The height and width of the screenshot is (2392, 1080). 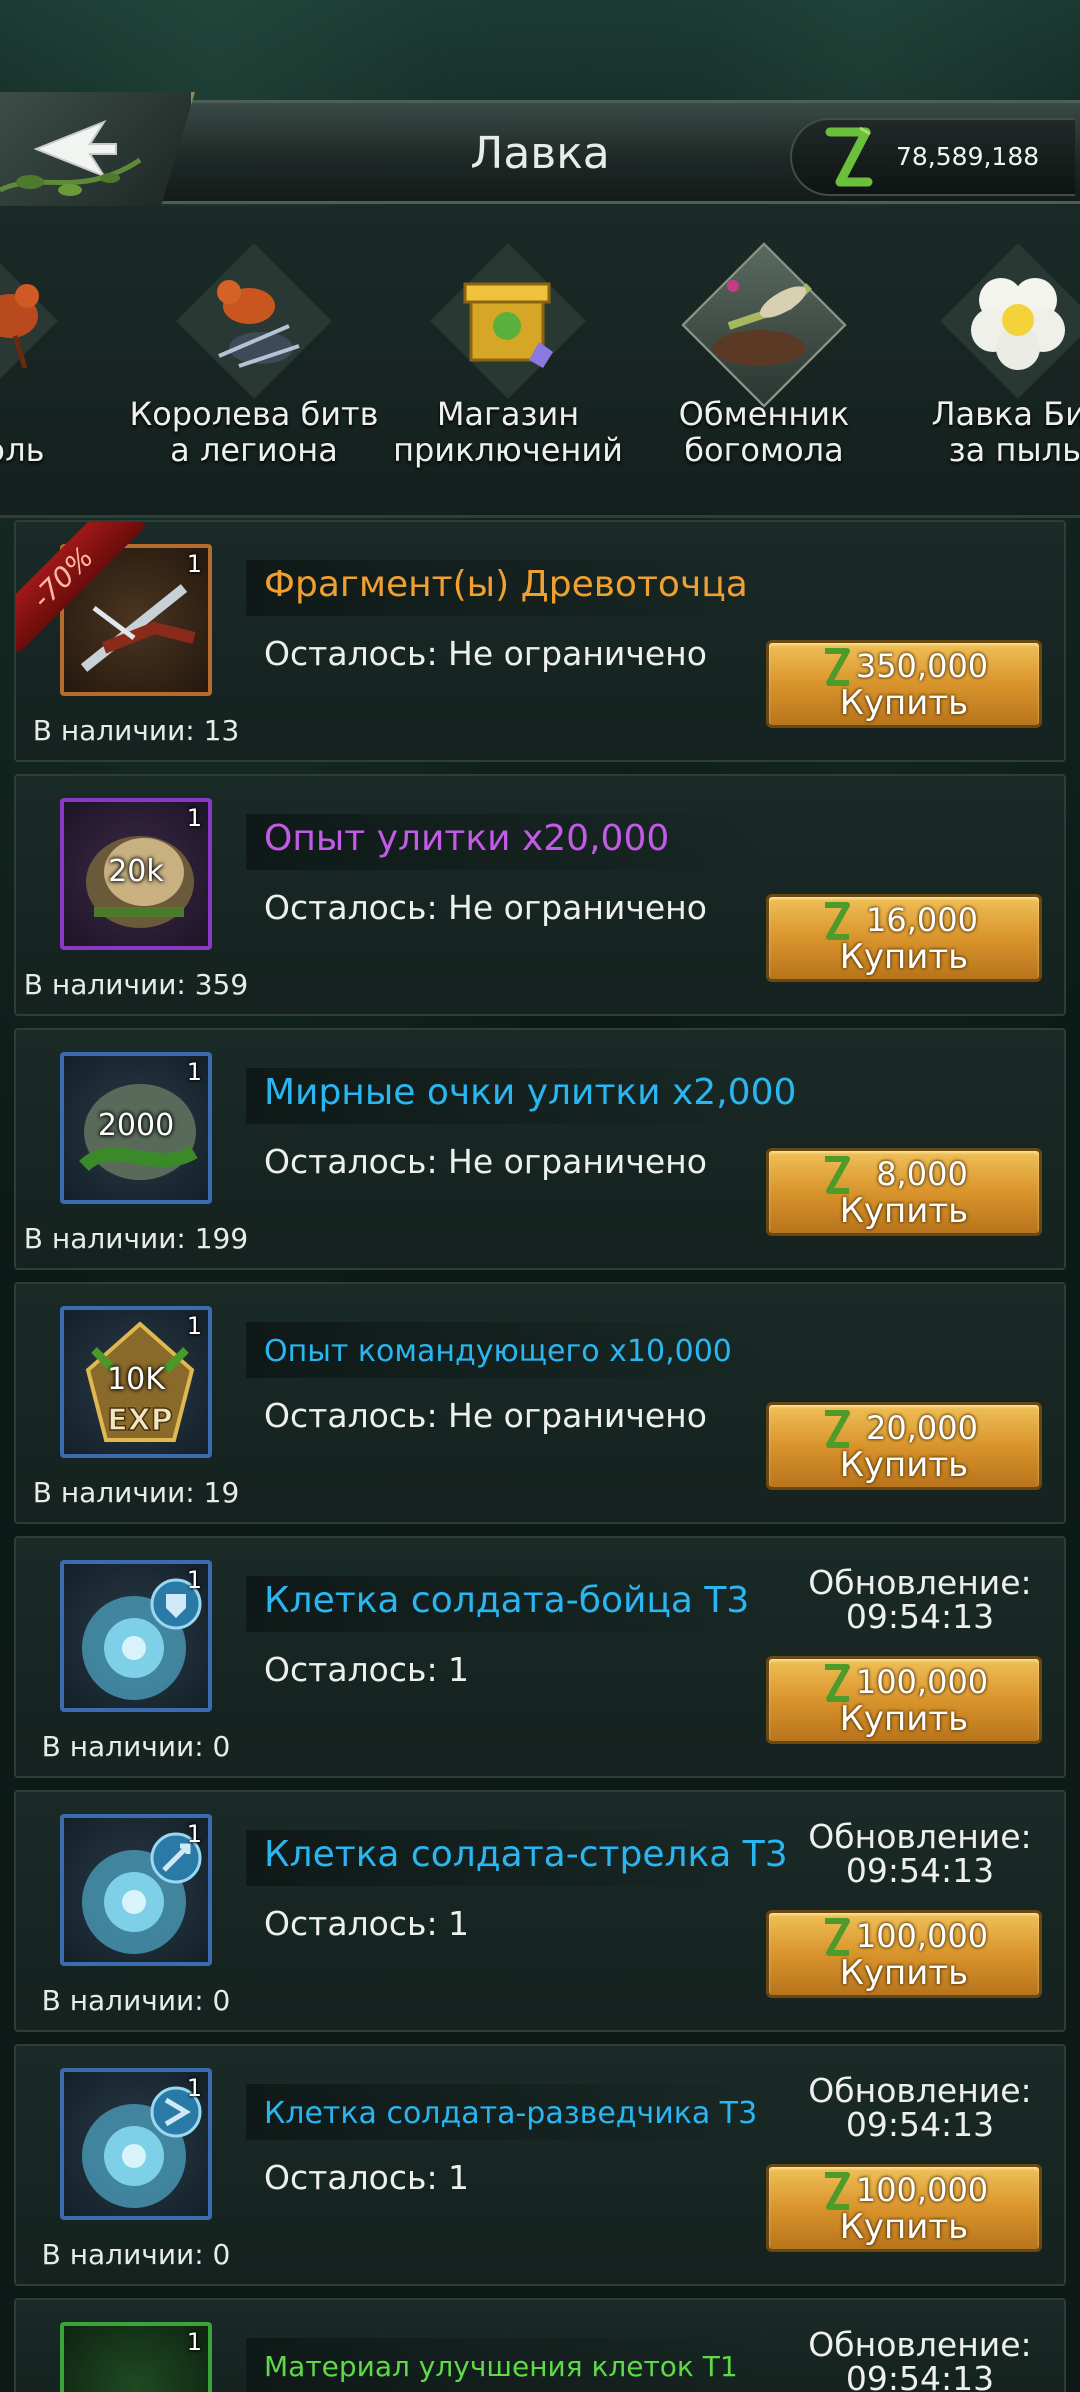 What do you see at coordinates (258, 324) in the screenshot?
I see `queen-battle-icon` at bounding box center [258, 324].